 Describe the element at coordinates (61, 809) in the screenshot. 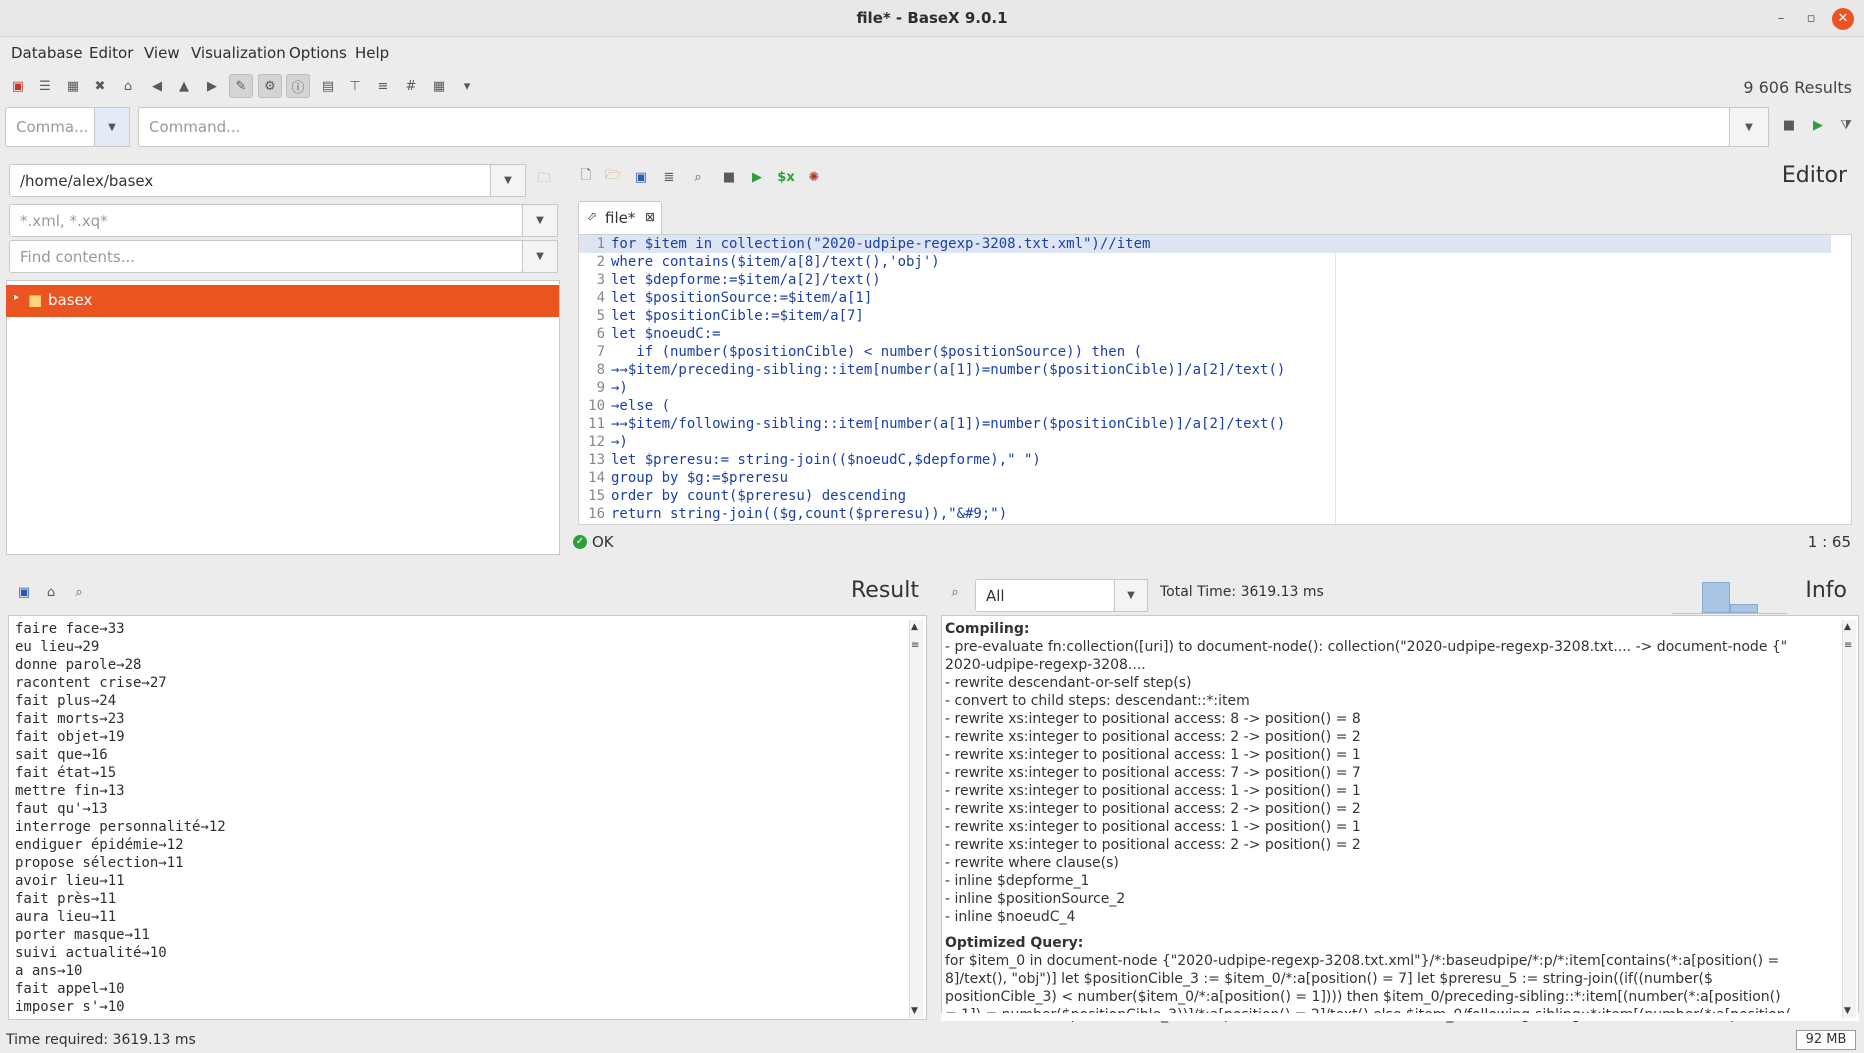

I see `list-item: faut qu'→13` at that location.